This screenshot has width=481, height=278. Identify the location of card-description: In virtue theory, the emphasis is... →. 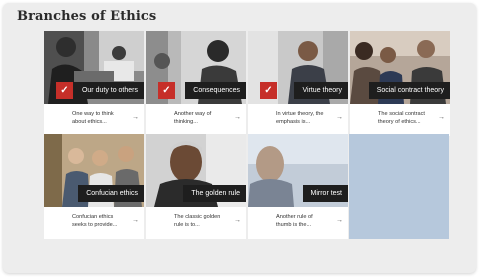
(298, 120).